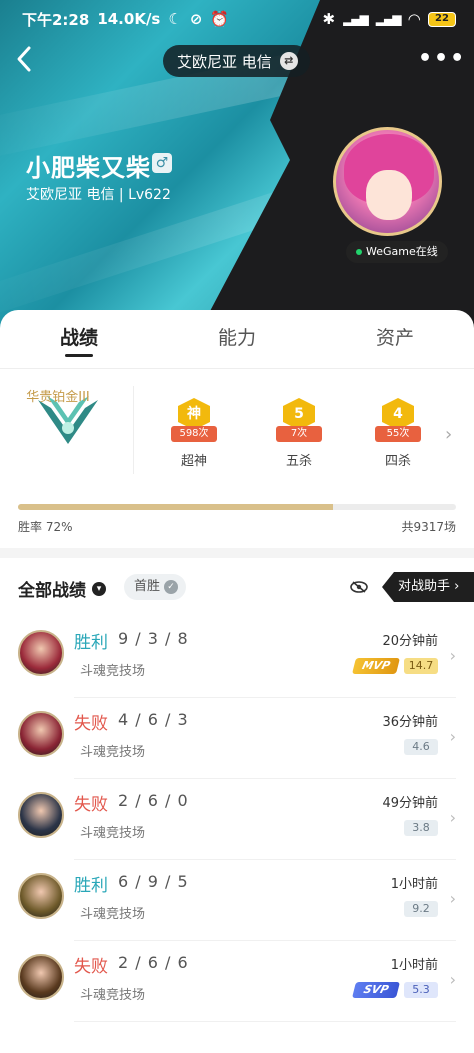  What do you see at coordinates (79, 338) in the screenshot?
I see `tab-record: 战绩` at bounding box center [79, 338].